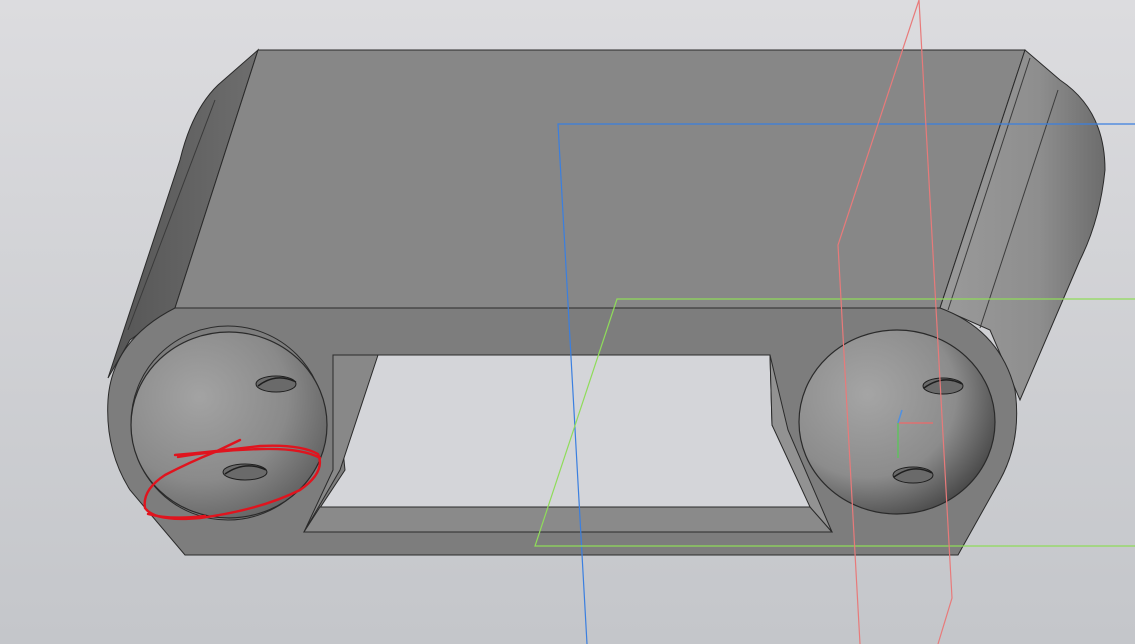 This screenshot has height=644, width=1135. Describe the element at coordinates (897, 422) in the screenshot. I see `right-cup` at that location.